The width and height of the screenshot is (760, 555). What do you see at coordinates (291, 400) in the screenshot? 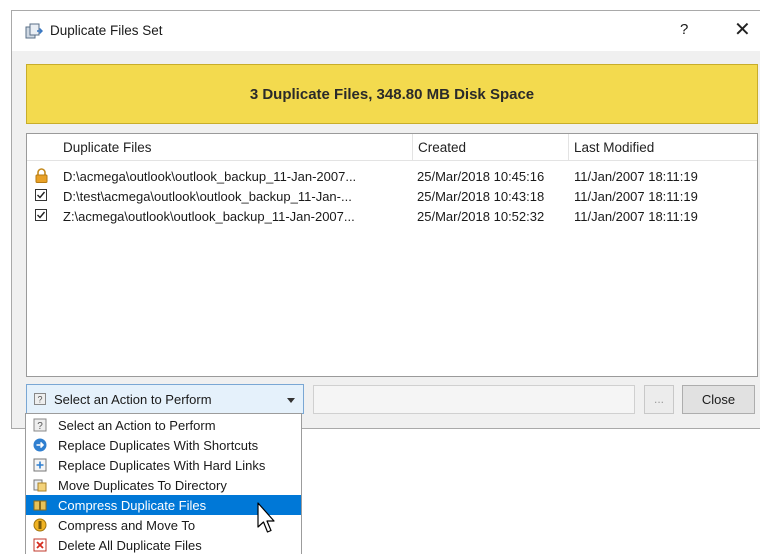
I see `chevron-down-icon` at bounding box center [291, 400].